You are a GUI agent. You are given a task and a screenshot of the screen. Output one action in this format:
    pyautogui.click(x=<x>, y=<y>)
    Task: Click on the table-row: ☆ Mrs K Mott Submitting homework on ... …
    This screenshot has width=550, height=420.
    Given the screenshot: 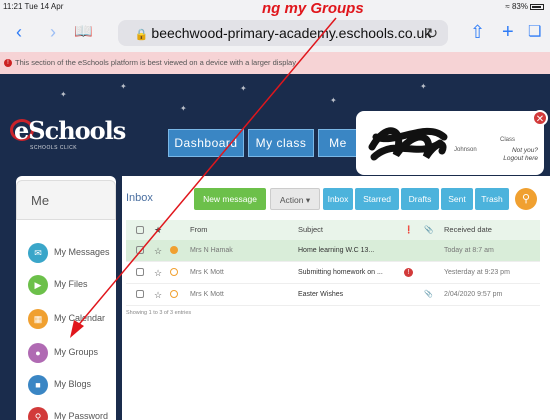 What is the action you would take?
    pyautogui.click(x=333, y=273)
    